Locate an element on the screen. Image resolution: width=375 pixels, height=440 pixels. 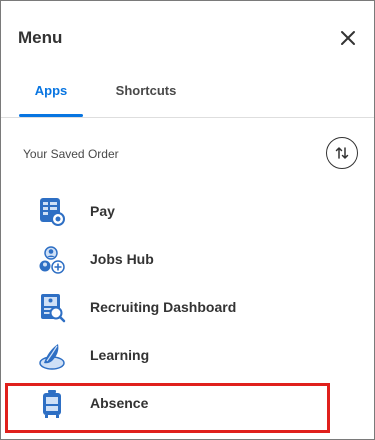
app-item-recruiting-dashboard: Recruiting Dashboard is located at coordinates (187, 308).